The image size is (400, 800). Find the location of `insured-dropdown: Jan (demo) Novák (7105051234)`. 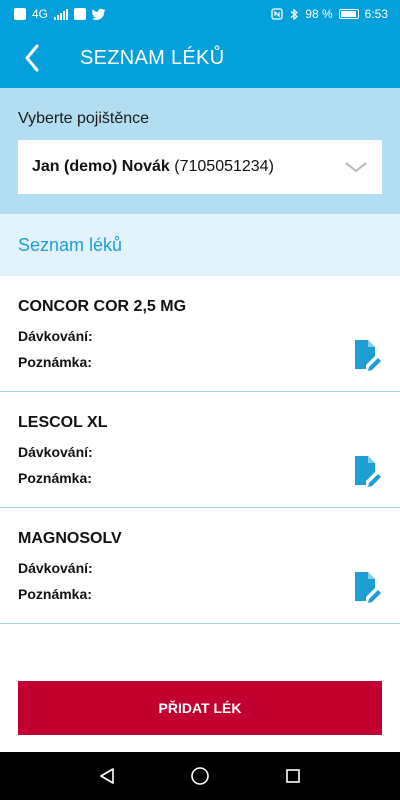

insured-dropdown: Jan (demo) Novák (7105051234) is located at coordinates (200, 167).